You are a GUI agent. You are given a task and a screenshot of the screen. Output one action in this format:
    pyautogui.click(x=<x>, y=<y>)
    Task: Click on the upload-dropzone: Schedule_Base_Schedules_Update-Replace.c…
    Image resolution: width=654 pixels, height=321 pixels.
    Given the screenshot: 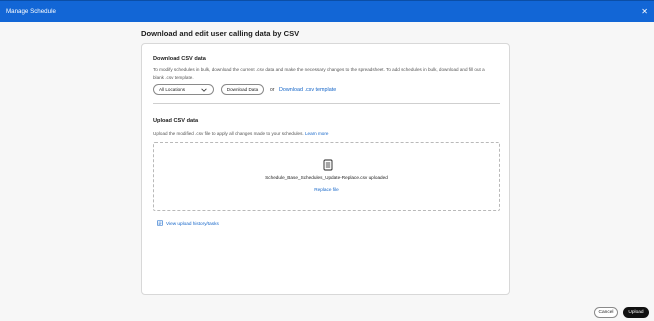 What is the action you would take?
    pyautogui.click(x=326, y=176)
    